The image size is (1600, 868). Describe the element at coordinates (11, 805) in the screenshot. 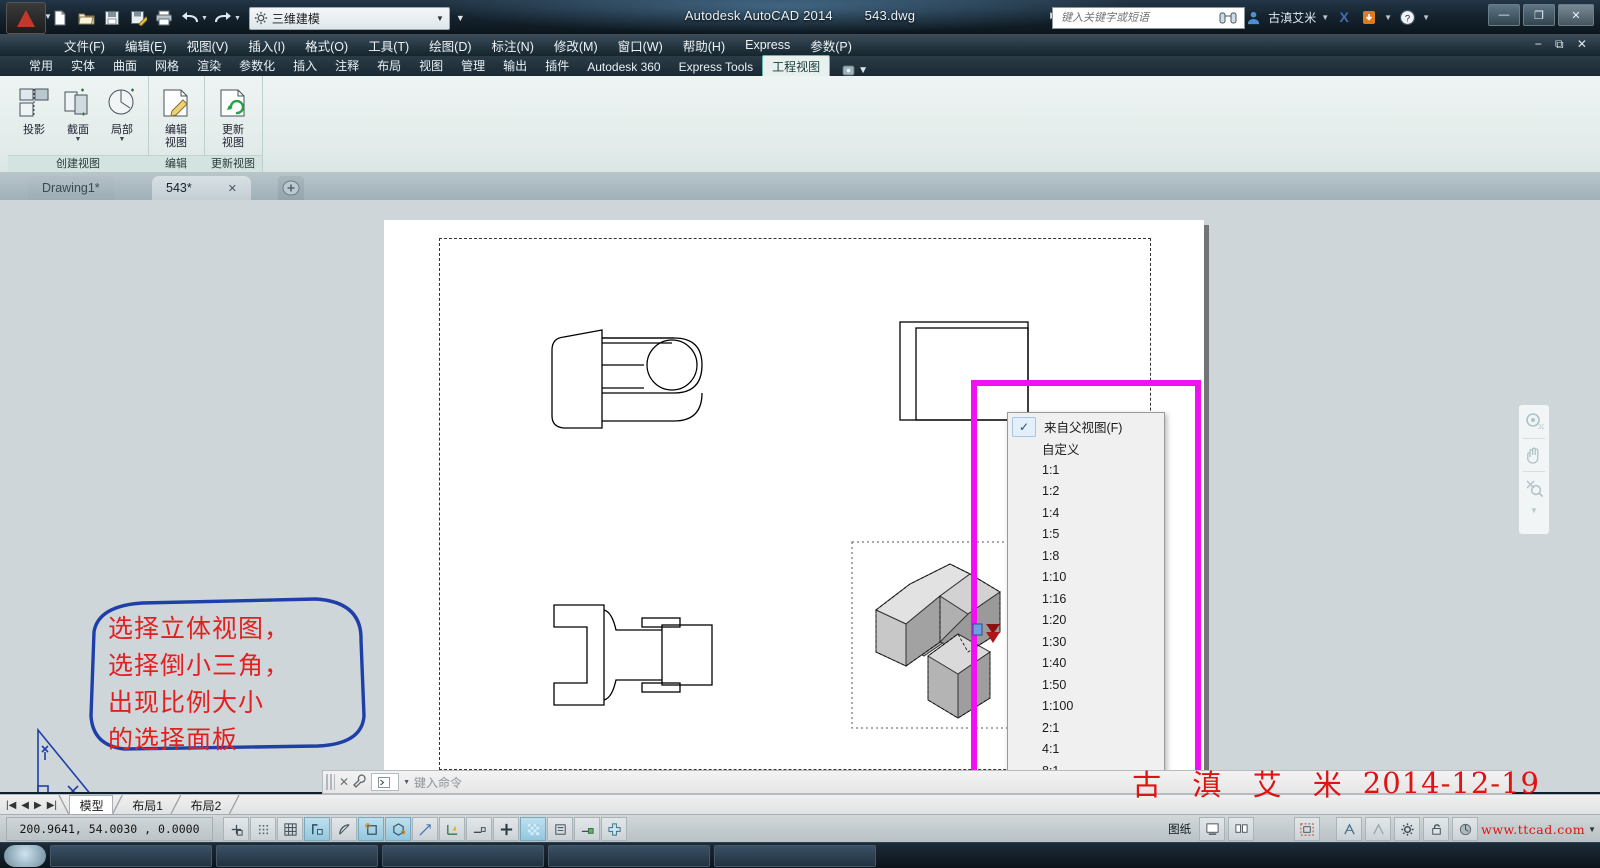

I see `first-layout-button: |◀` at that location.